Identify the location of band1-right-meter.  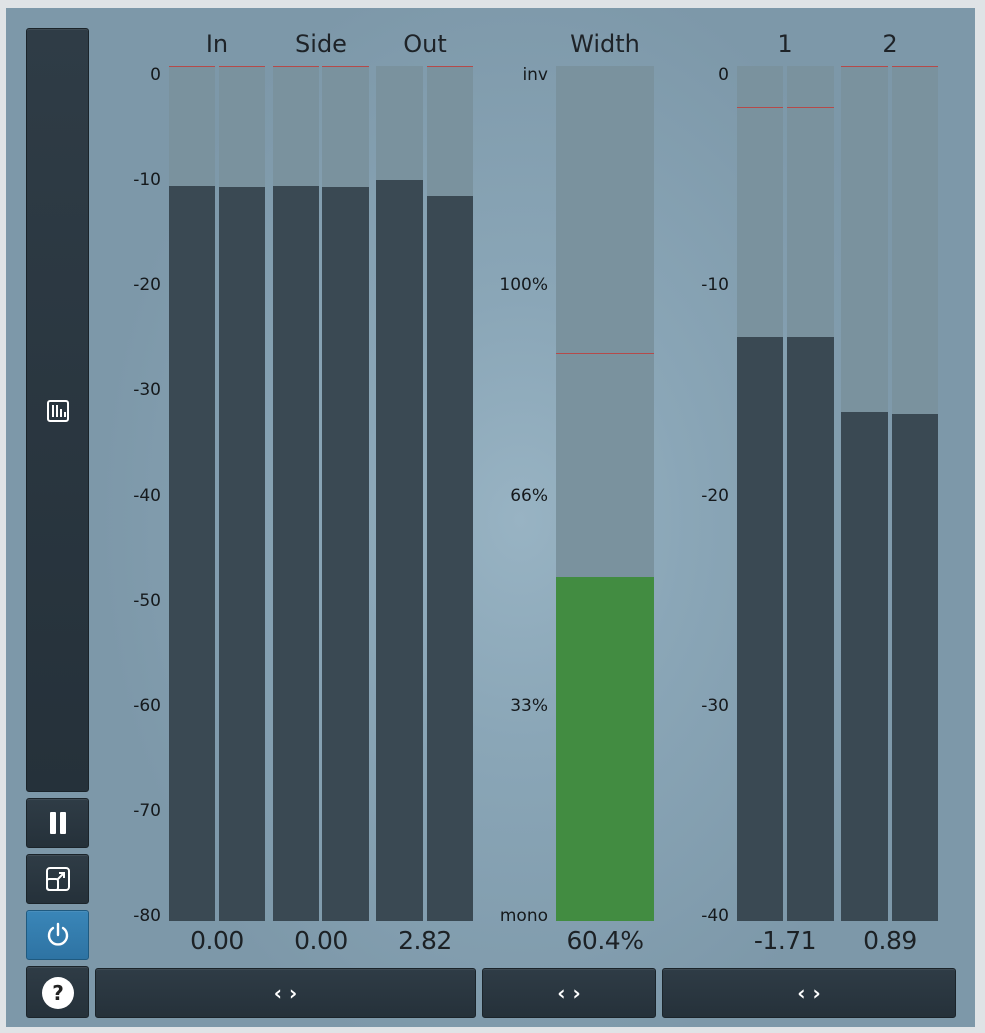
(810, 493).